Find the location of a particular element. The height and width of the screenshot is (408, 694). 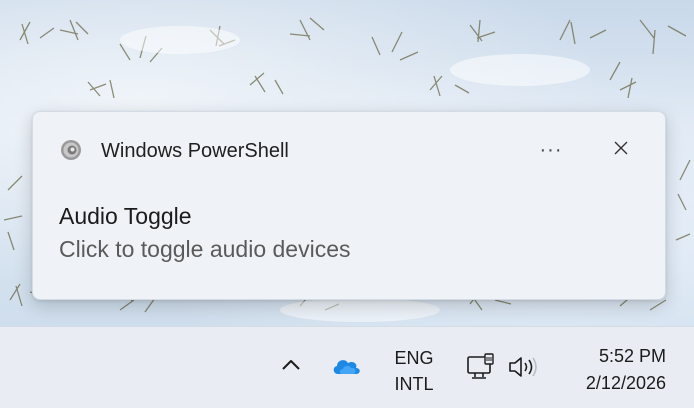

volume-button is located at coordinates (523, 367).